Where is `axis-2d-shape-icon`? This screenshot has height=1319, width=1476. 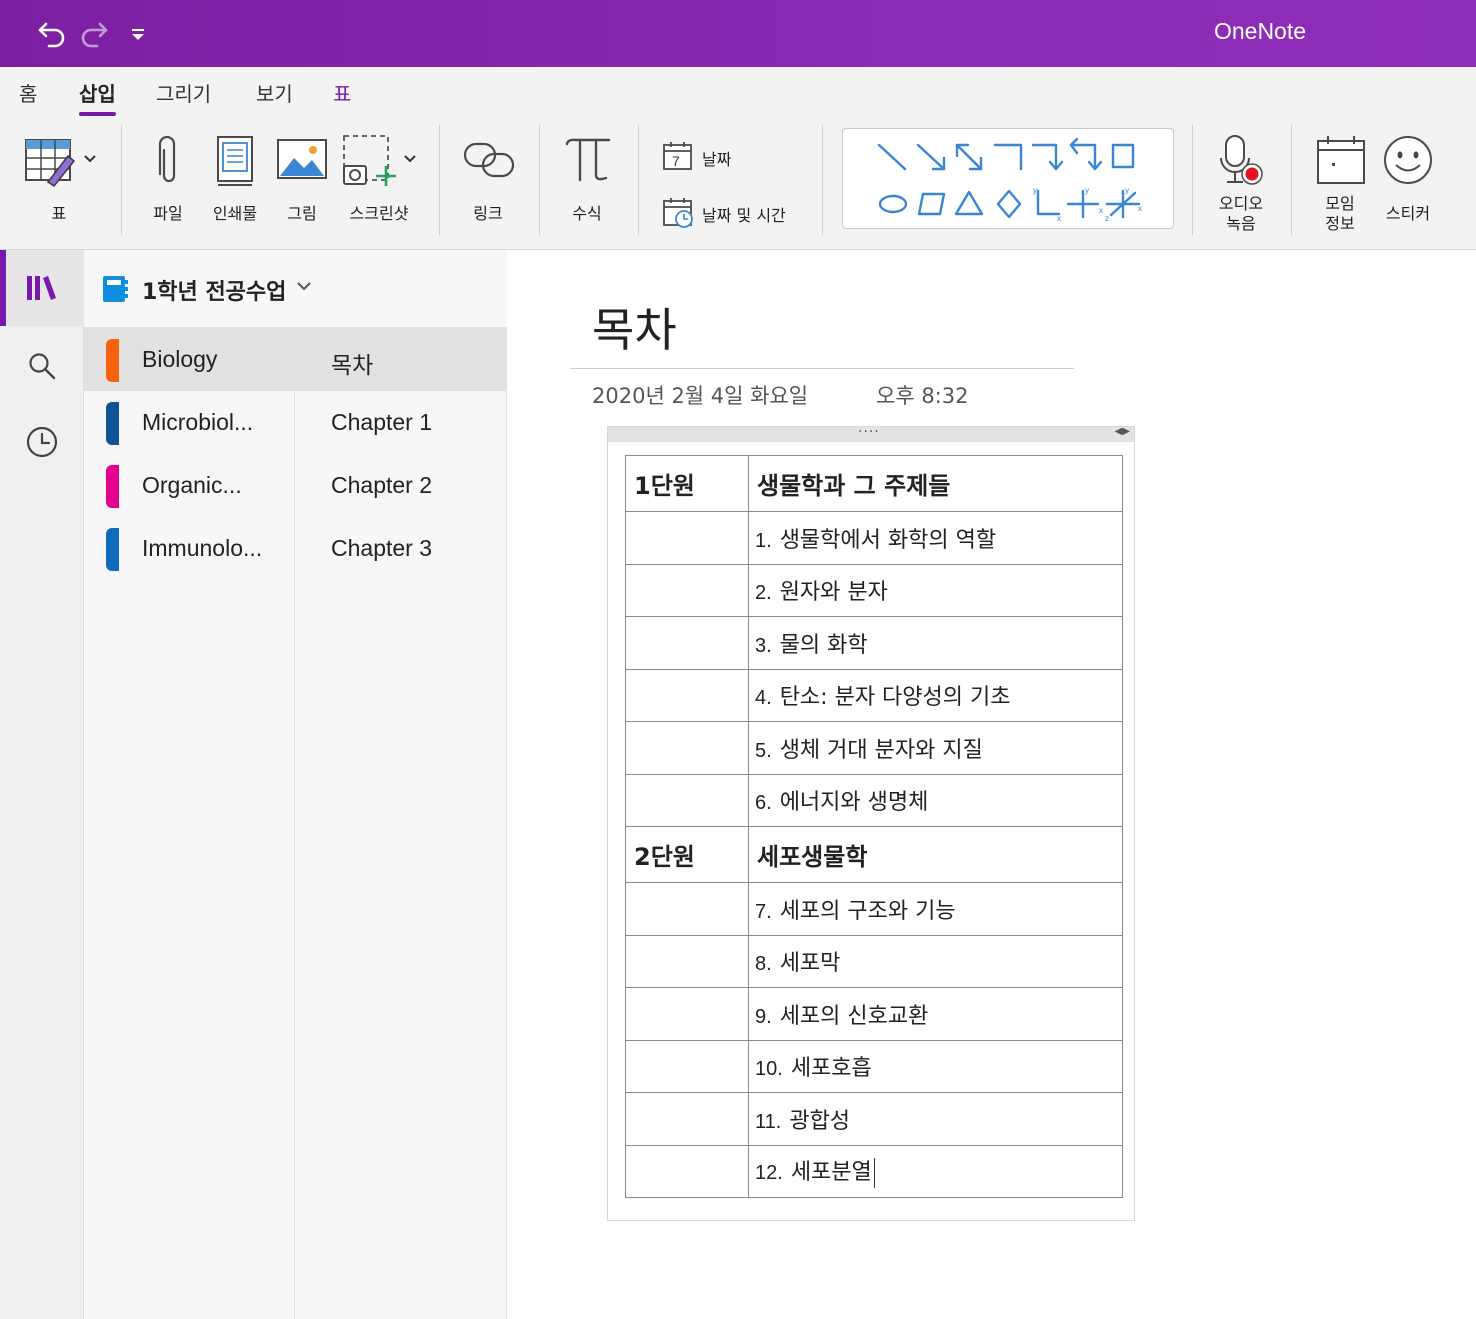
axis-2d-shape-icon is located at coordinates (1048, 202).